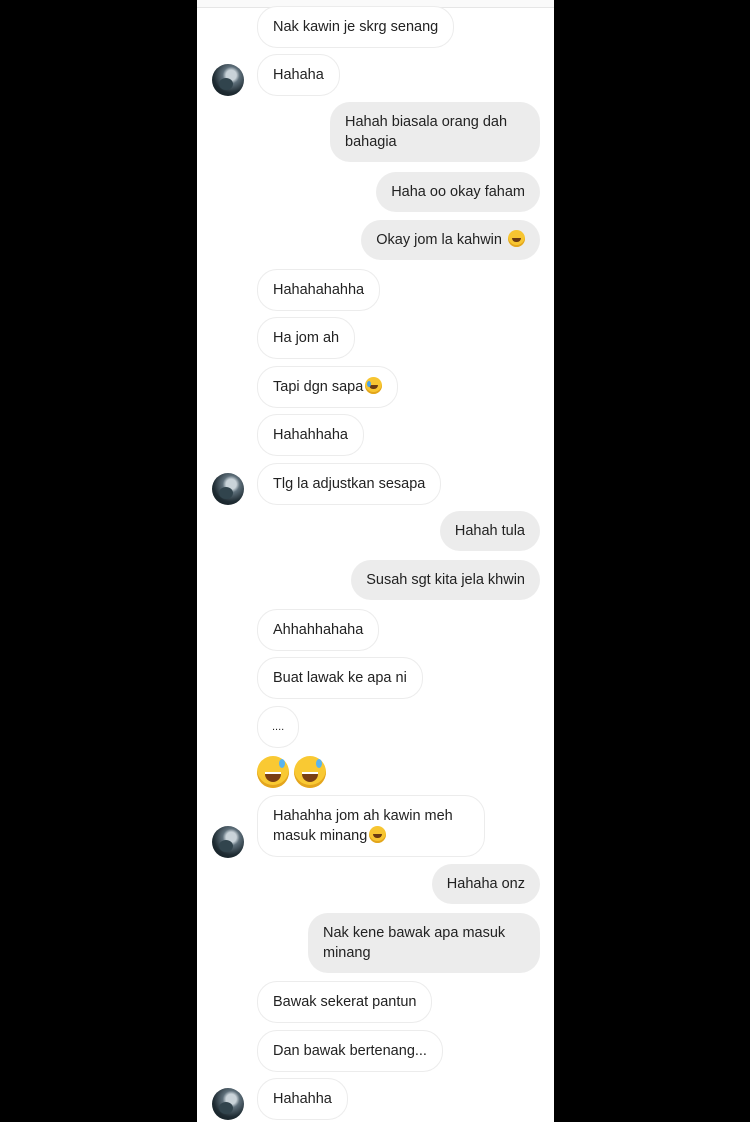 Image resolution: width=750 pixels, height=1122 pixels. What do you see at coordinates (445, 580) in the screenshot?
I see `outgoing-message: Susah sgt kita jela khwin` at bounding box center [445, 580].